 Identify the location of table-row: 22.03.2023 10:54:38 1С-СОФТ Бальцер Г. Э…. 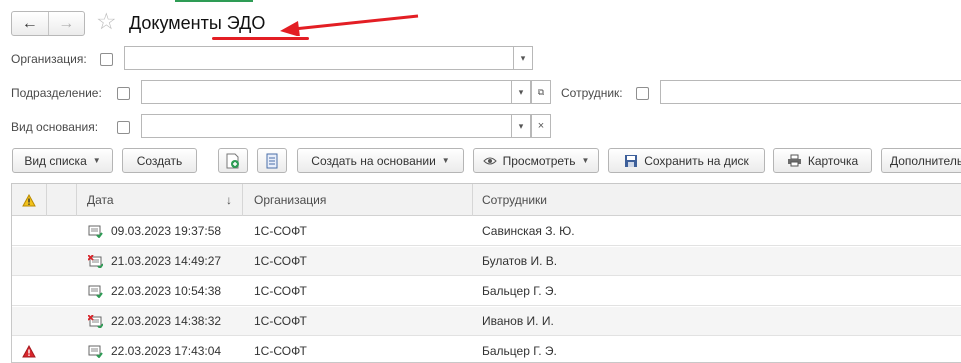
(486, 291).